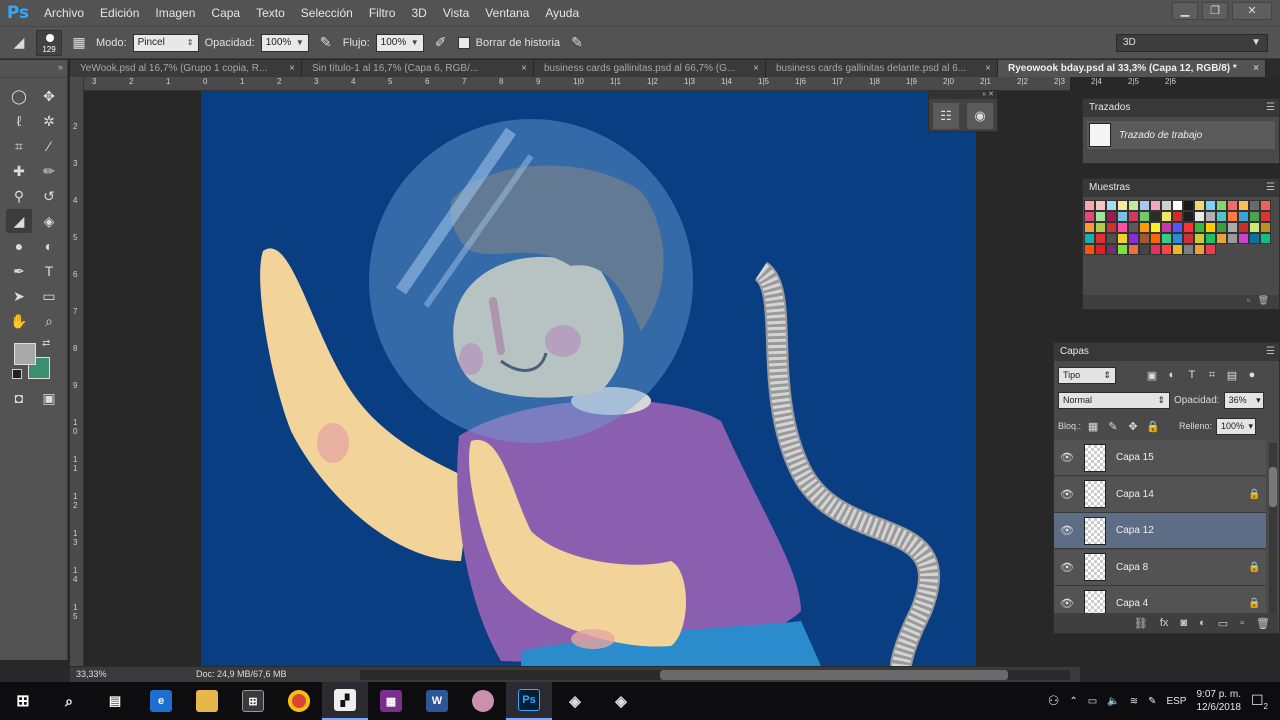 The width and height of the screenshot is (1280, 720). I want to click on scroll-thumb, so click(834, 675).